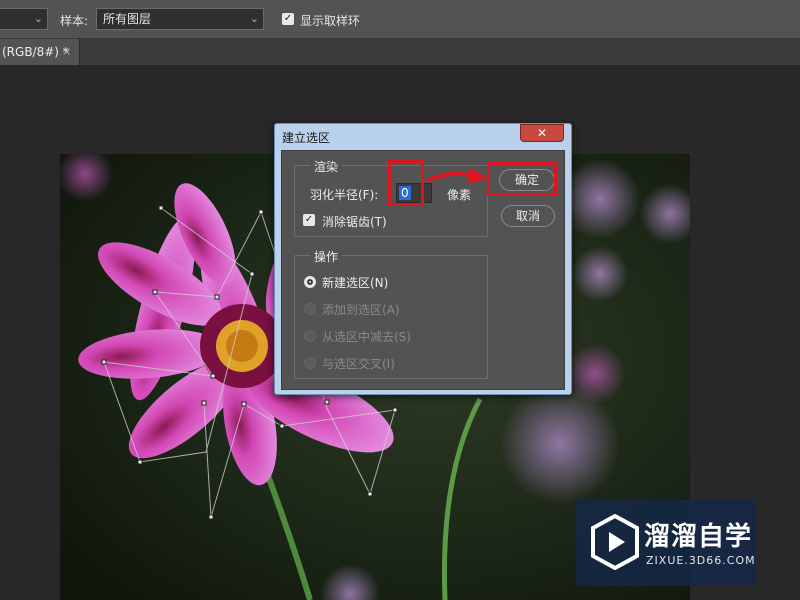 The height and width of the screenshot is (600, 800). Describe the element at coordinates (310, 282) in the screenshot. I see `radio-new-selection` at that location.